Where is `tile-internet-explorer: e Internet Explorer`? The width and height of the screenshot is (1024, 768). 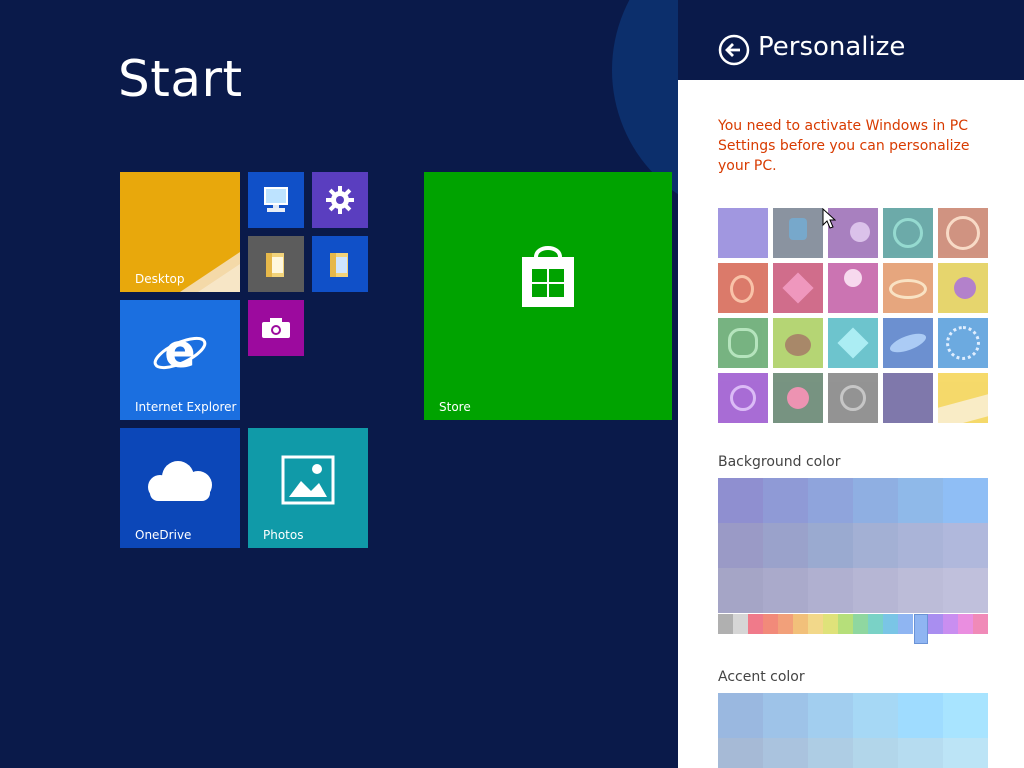 tile-internet-explorer: e Internet Explorer is located at coordinates (180, 360).